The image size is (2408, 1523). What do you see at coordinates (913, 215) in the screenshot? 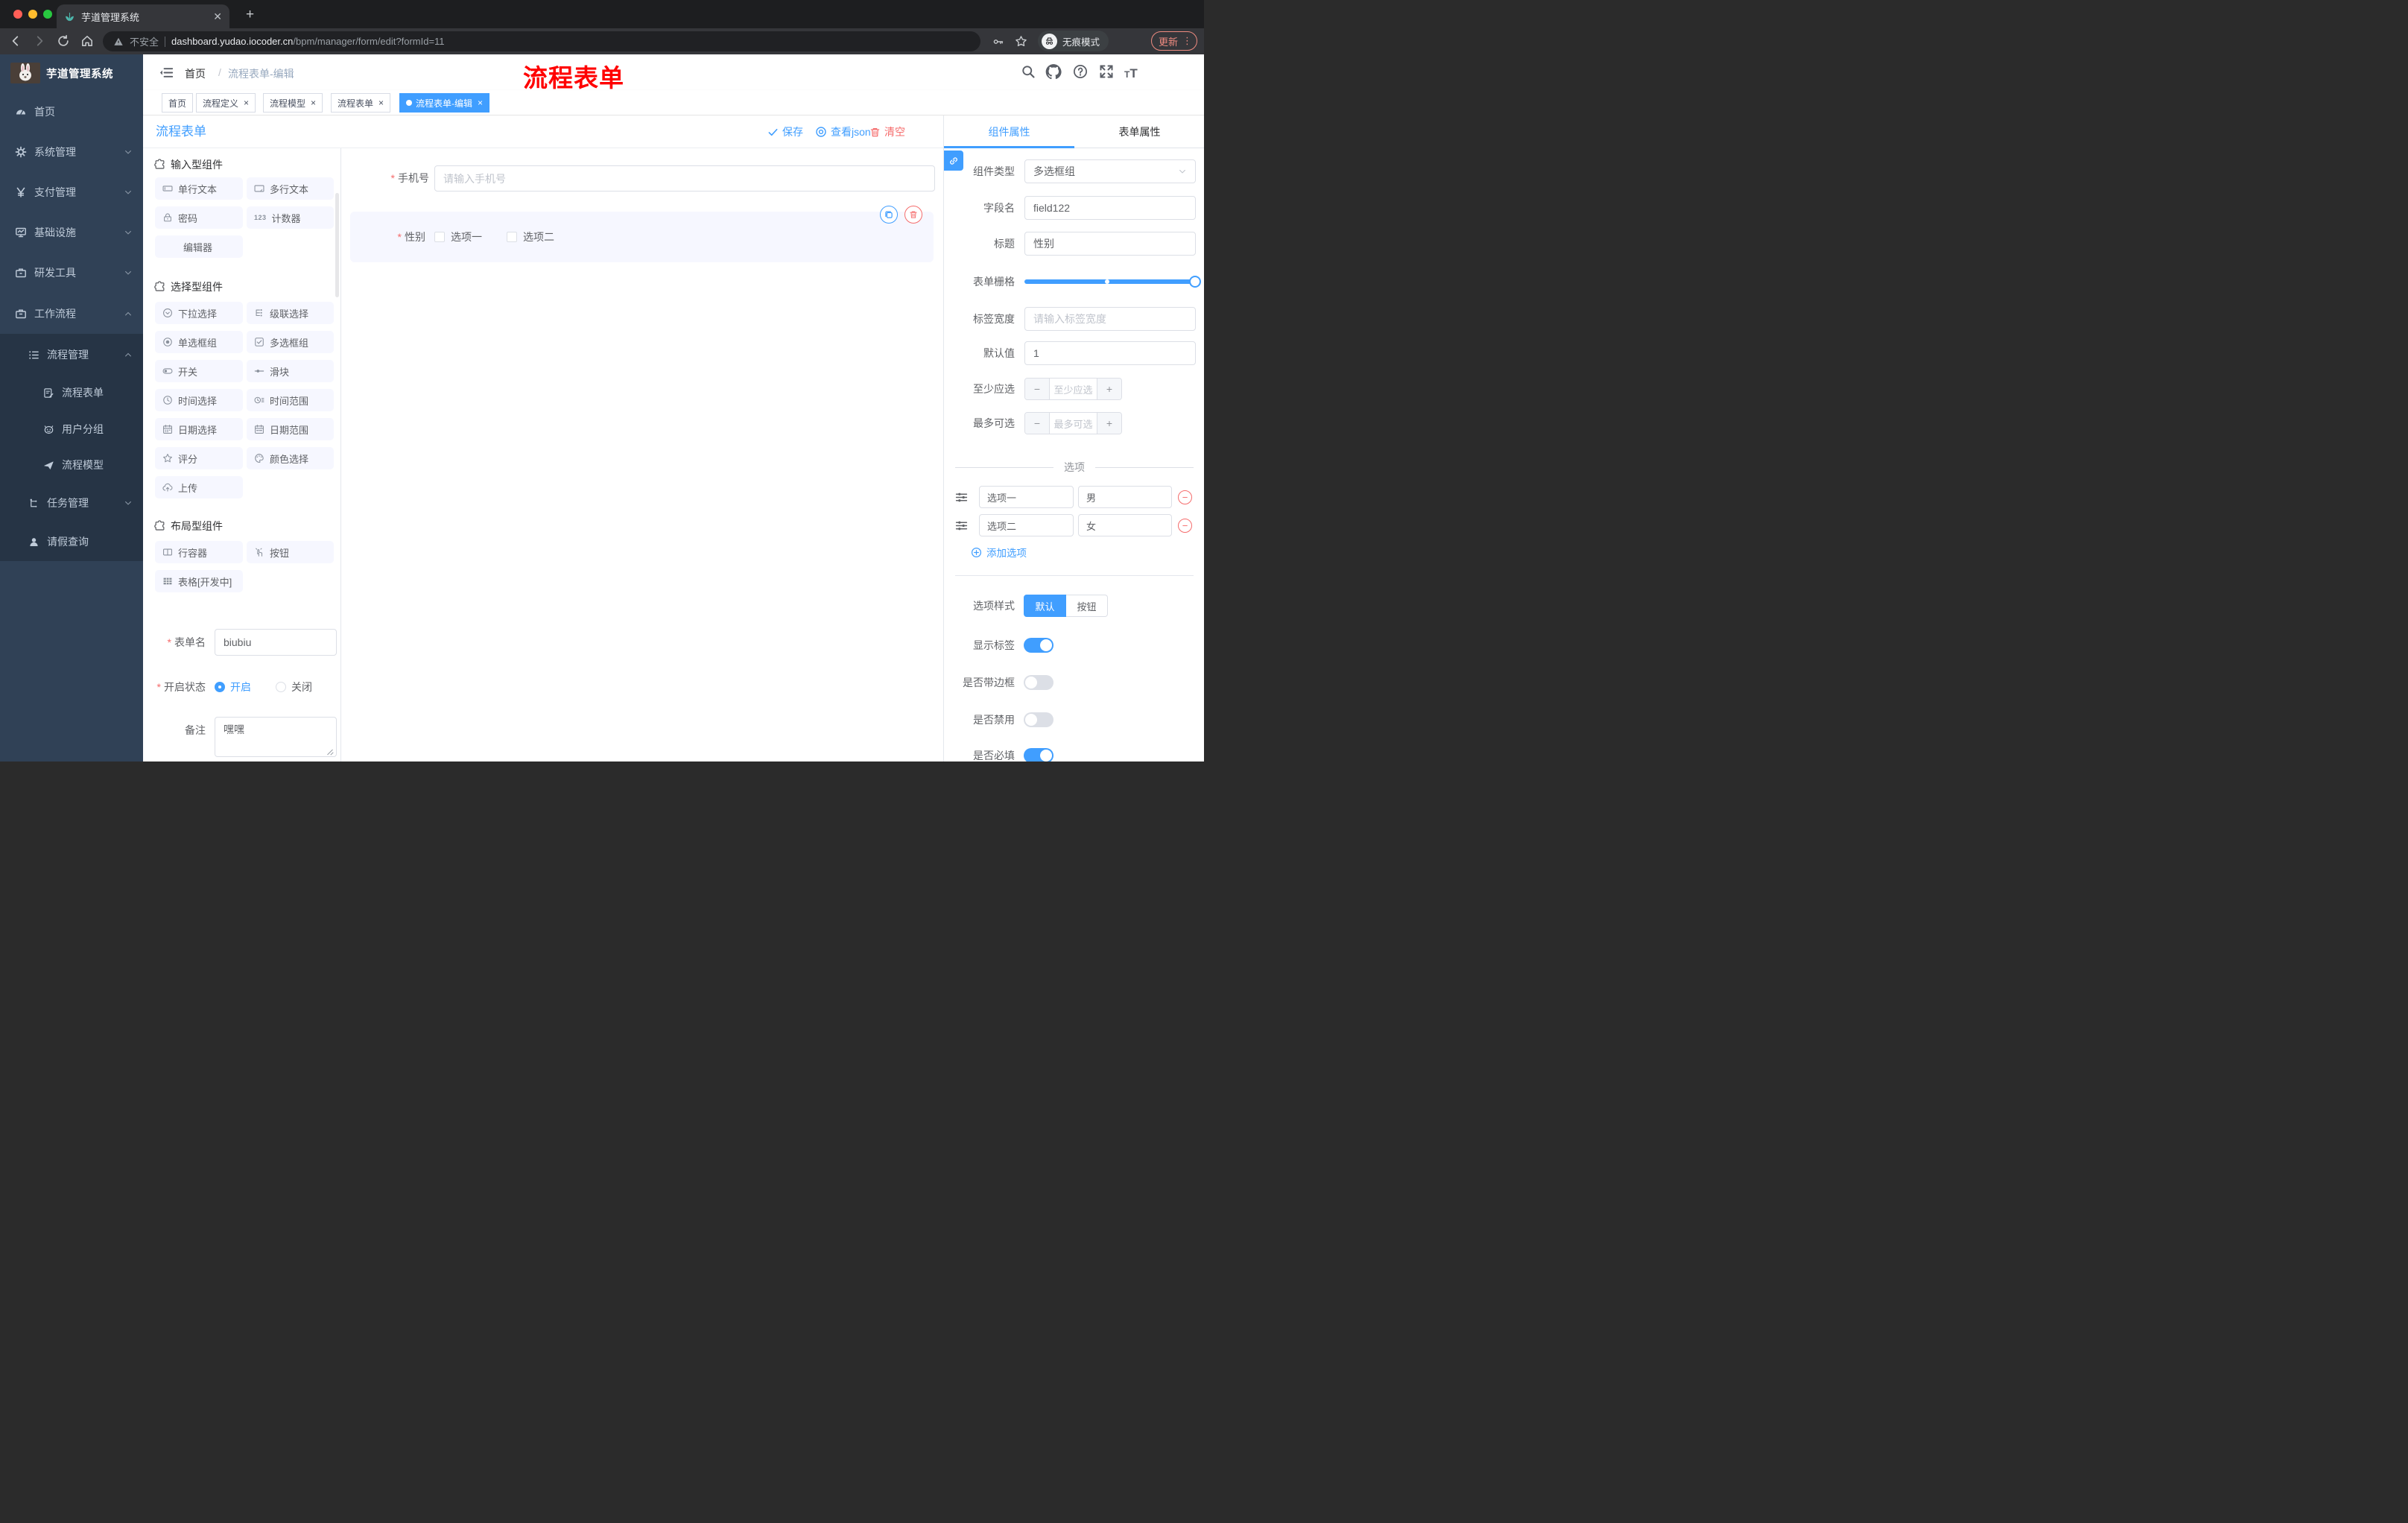
I see `delete-component-button` at bounding box center [913, 215].